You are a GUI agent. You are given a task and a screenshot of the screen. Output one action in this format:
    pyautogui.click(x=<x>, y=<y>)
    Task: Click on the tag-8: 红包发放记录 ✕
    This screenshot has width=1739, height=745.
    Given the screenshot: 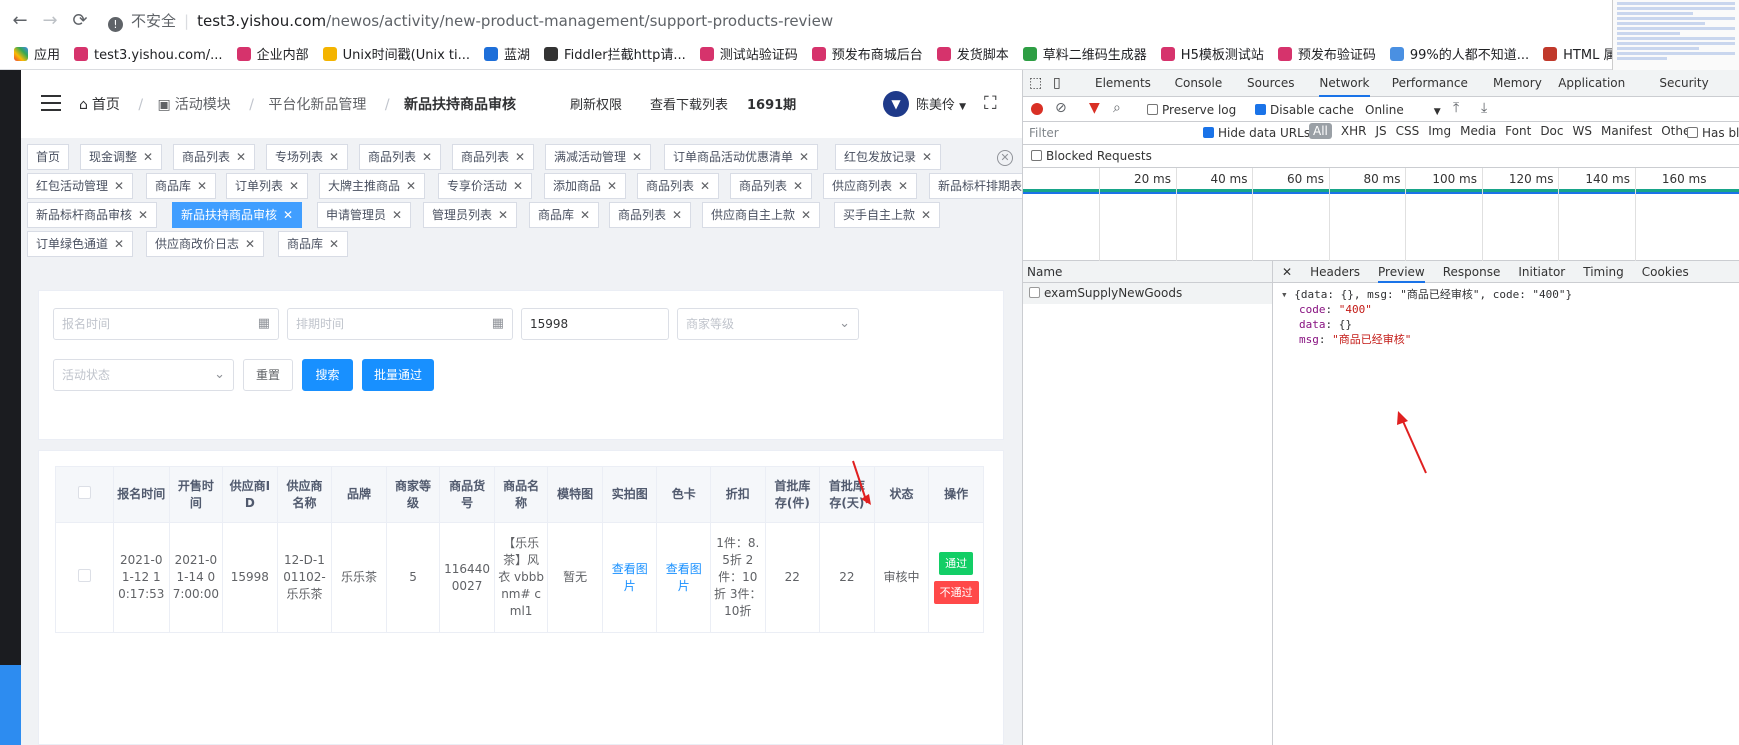 What is the action you would take?
    pyautogui.click(x=888, y=157)
    